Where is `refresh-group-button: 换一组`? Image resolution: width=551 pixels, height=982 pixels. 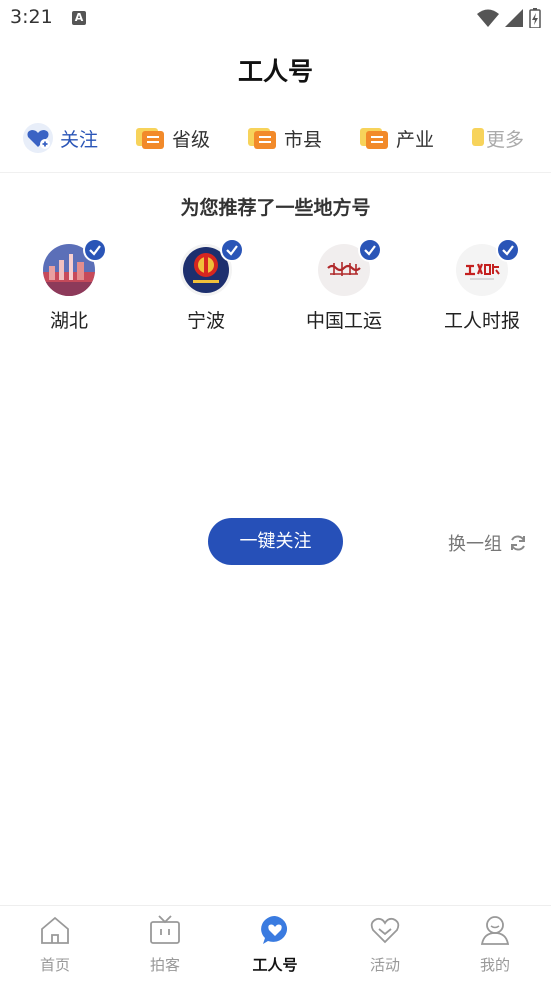
refresh-group-button: 换一组 is located at coordinates (488, 543).